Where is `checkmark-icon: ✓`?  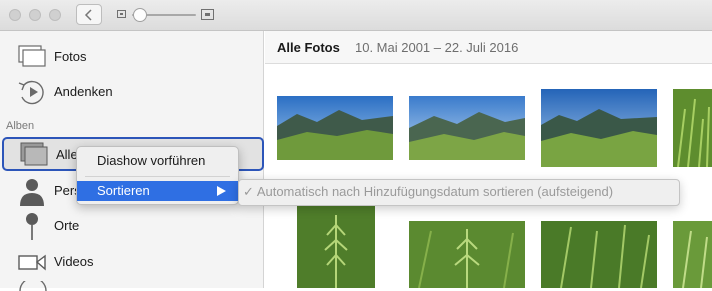
checkmark-icon: ✓ is located at coordinates (248, 191).